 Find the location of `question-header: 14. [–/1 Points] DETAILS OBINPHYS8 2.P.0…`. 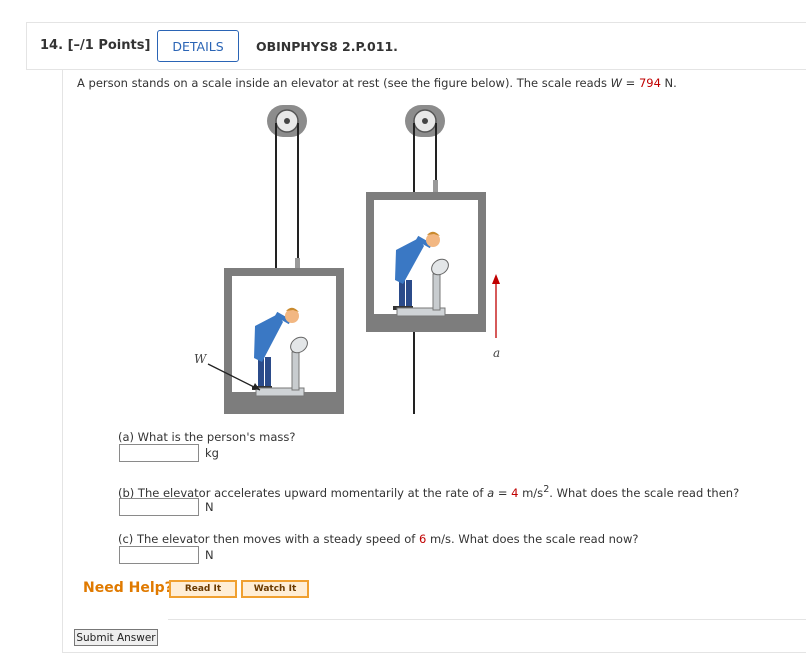

question-header: 14. [–/1 Points] DETAILS OBINPHYS8 2.P.0… is located at coordinates (416, 46).